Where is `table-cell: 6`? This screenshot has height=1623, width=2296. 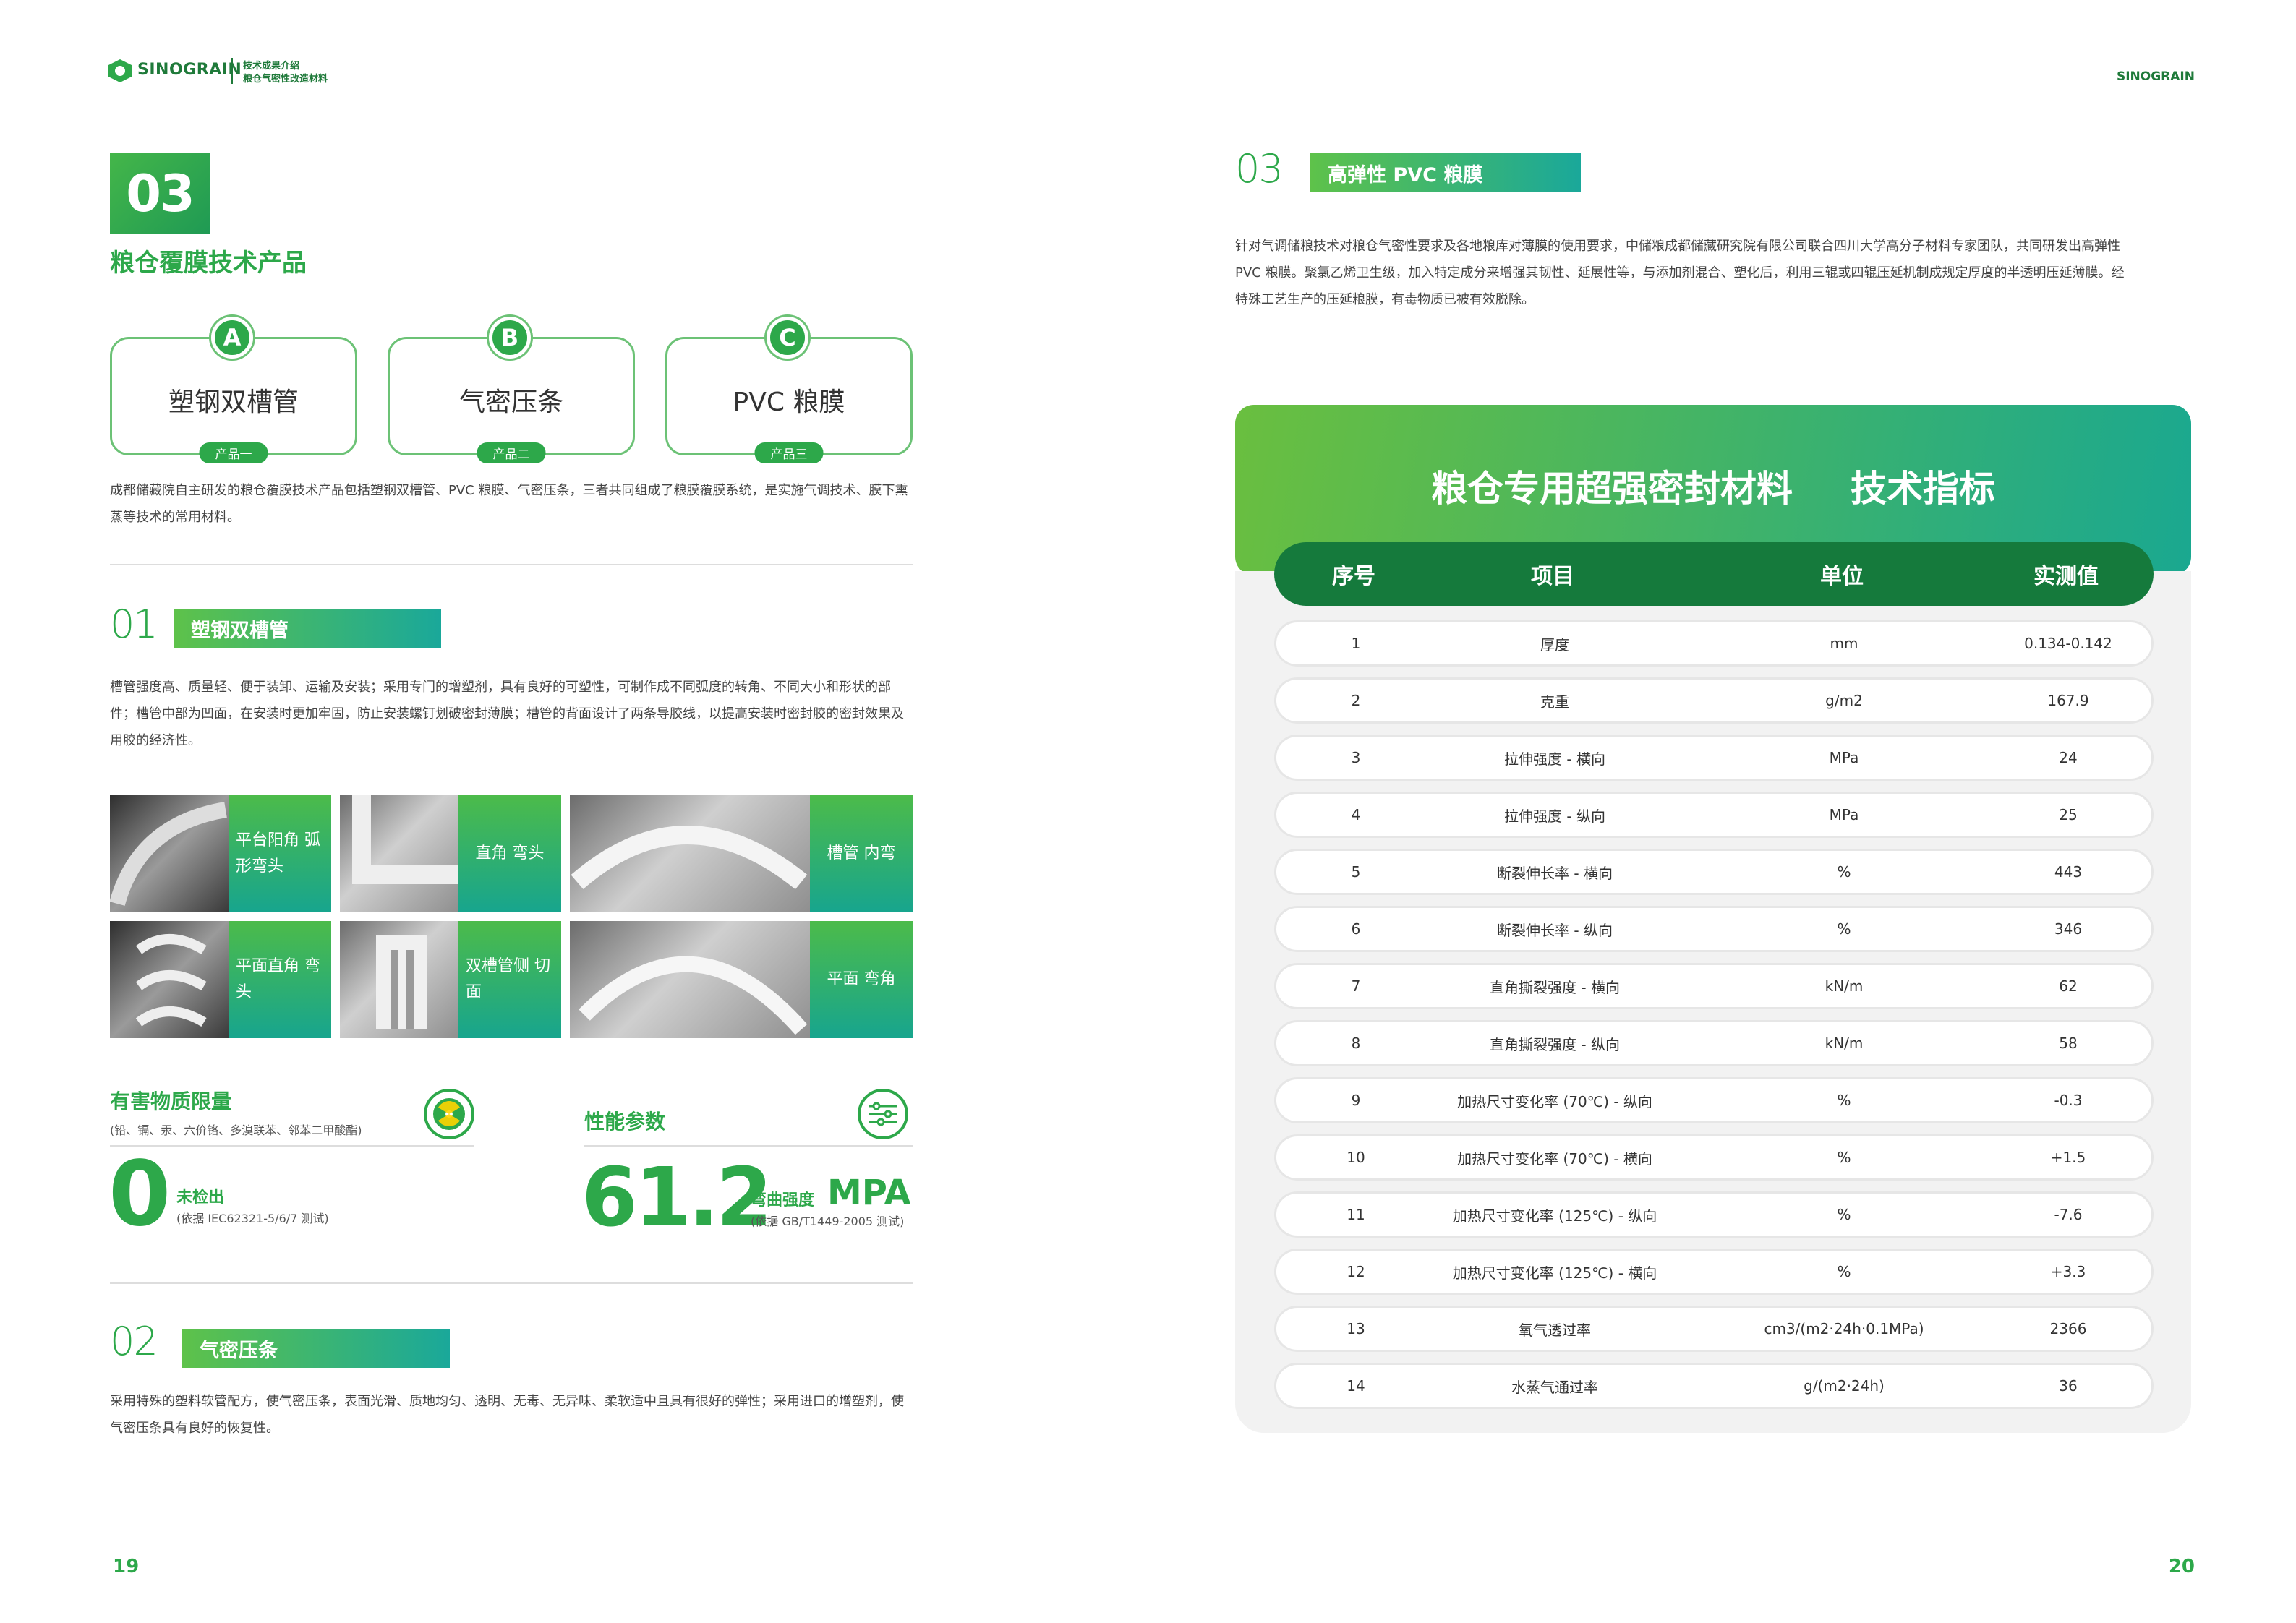 table-cell: 6 is located at coordinates (1356, 929).